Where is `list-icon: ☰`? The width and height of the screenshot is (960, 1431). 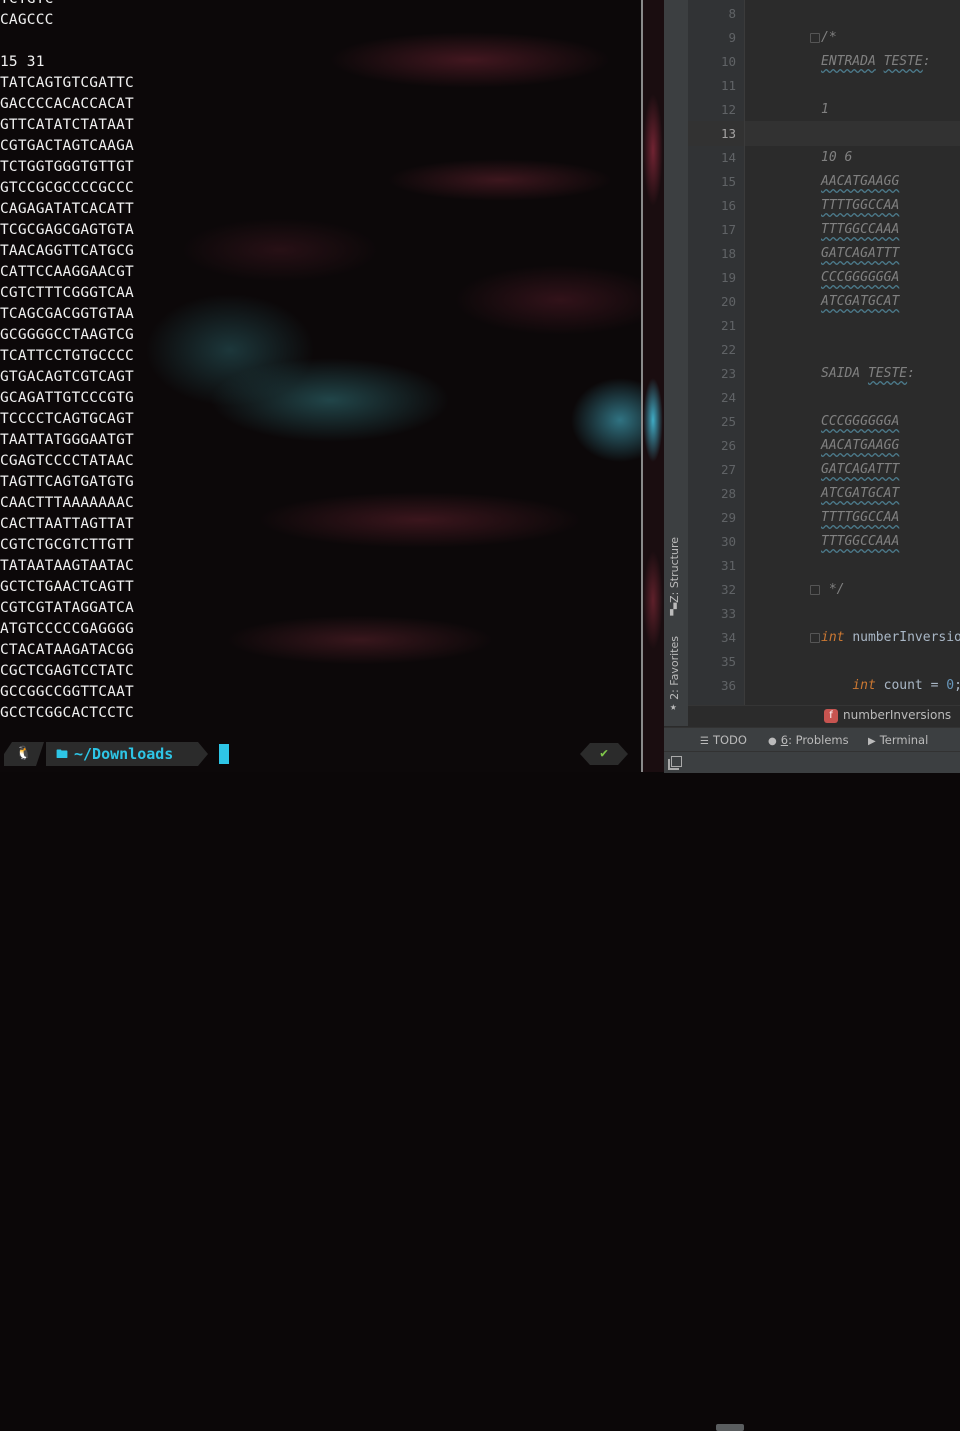 list-icon: ☰ is located at coordinates (704, 741).